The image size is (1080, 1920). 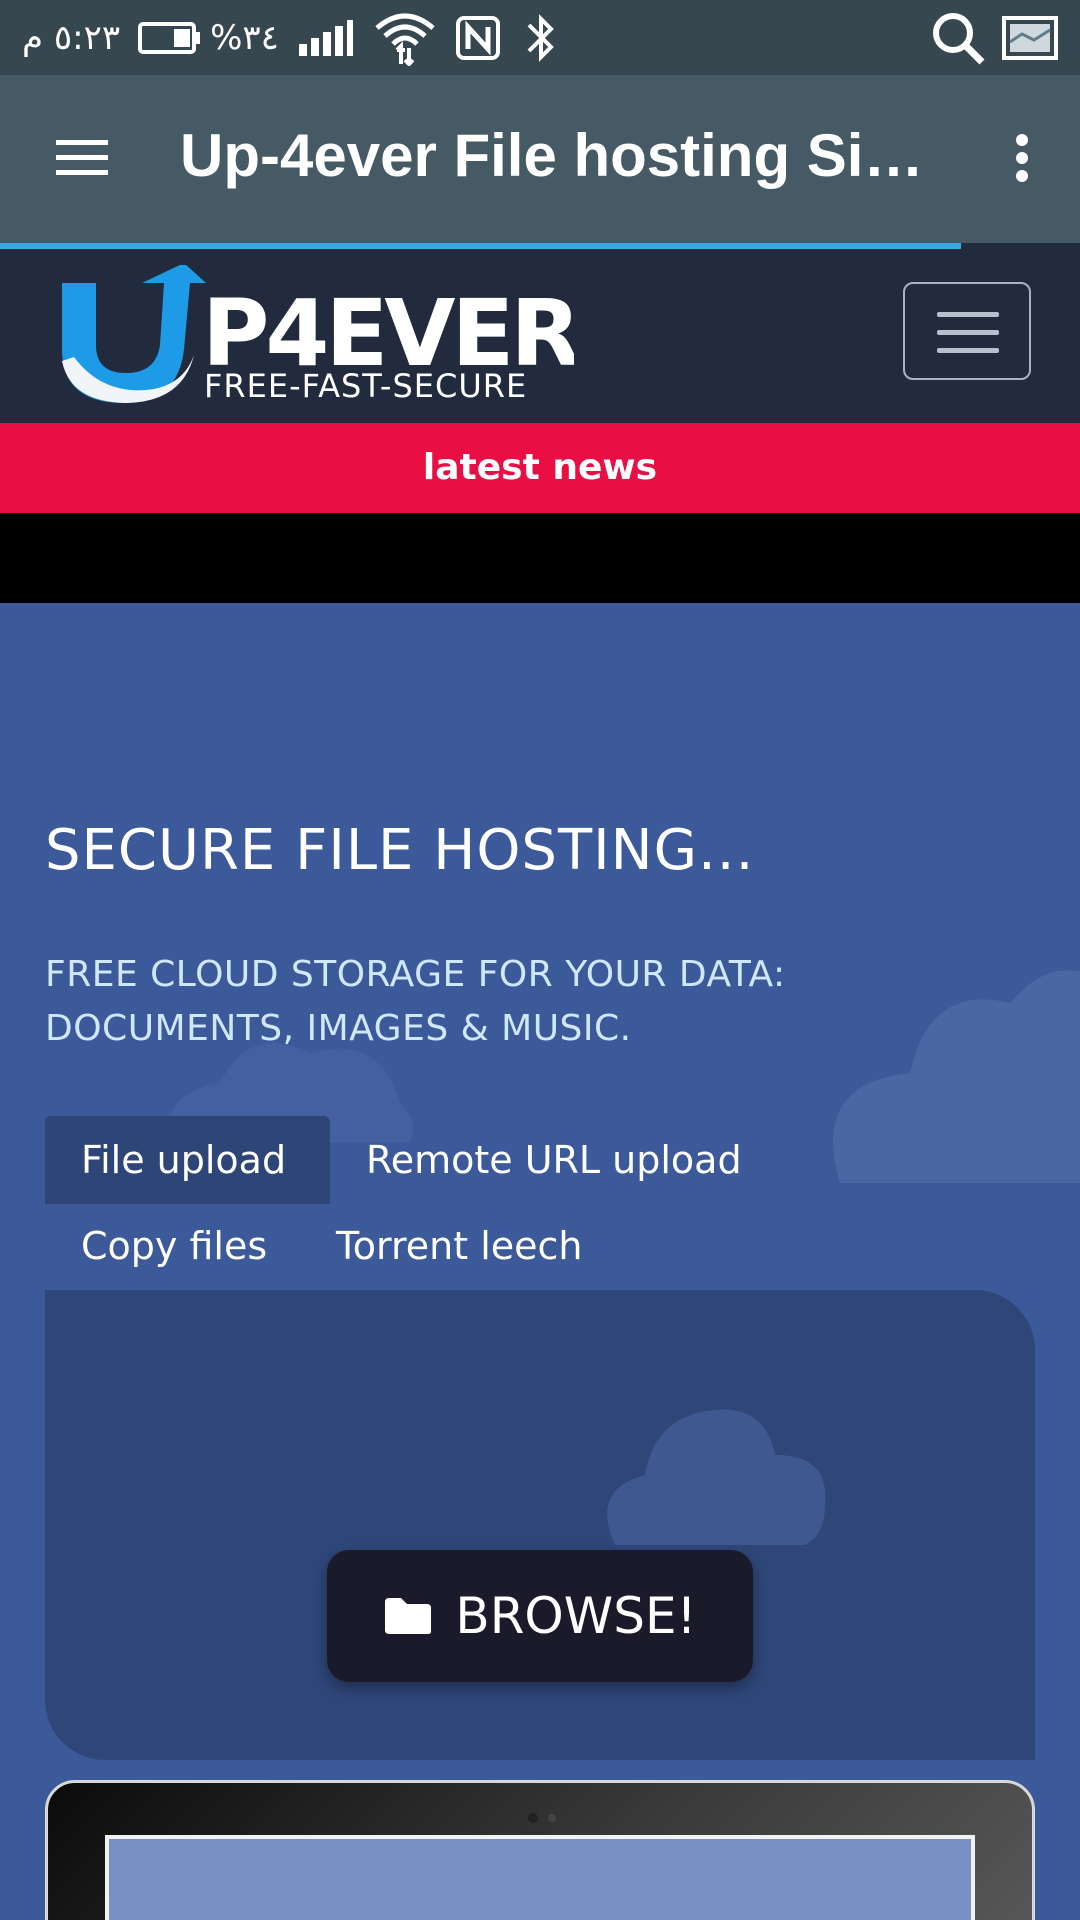 What do you see at coordinates (405, 39) in the screenshot?
I see `wifi-icon` at bounding box center [405, 39].